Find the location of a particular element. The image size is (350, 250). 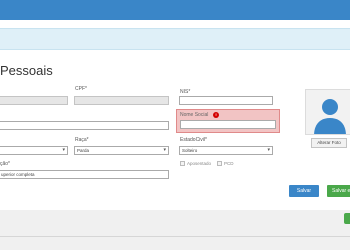

escolaridade-label: ção* is located at coordinates (5, 164).